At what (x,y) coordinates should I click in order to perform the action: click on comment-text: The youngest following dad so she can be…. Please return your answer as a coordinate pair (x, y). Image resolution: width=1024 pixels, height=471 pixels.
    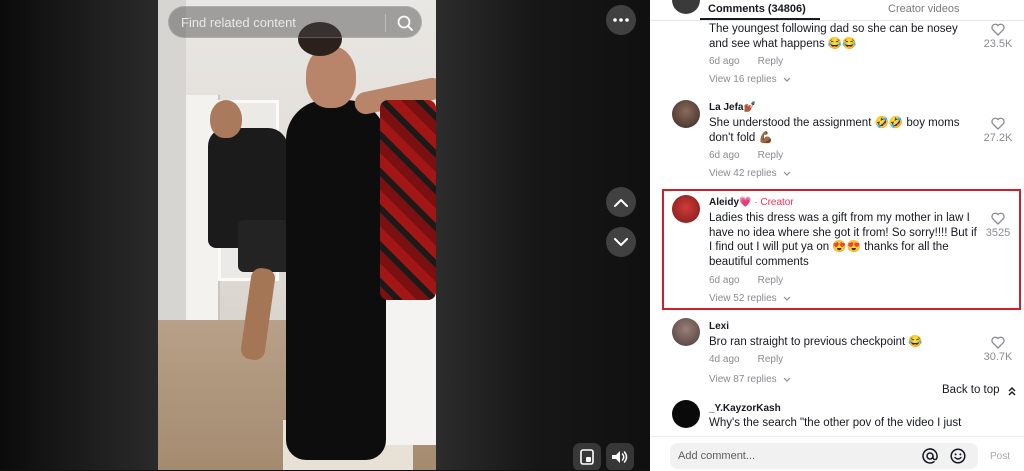
    Looking at the image, I should click on (833, 36).